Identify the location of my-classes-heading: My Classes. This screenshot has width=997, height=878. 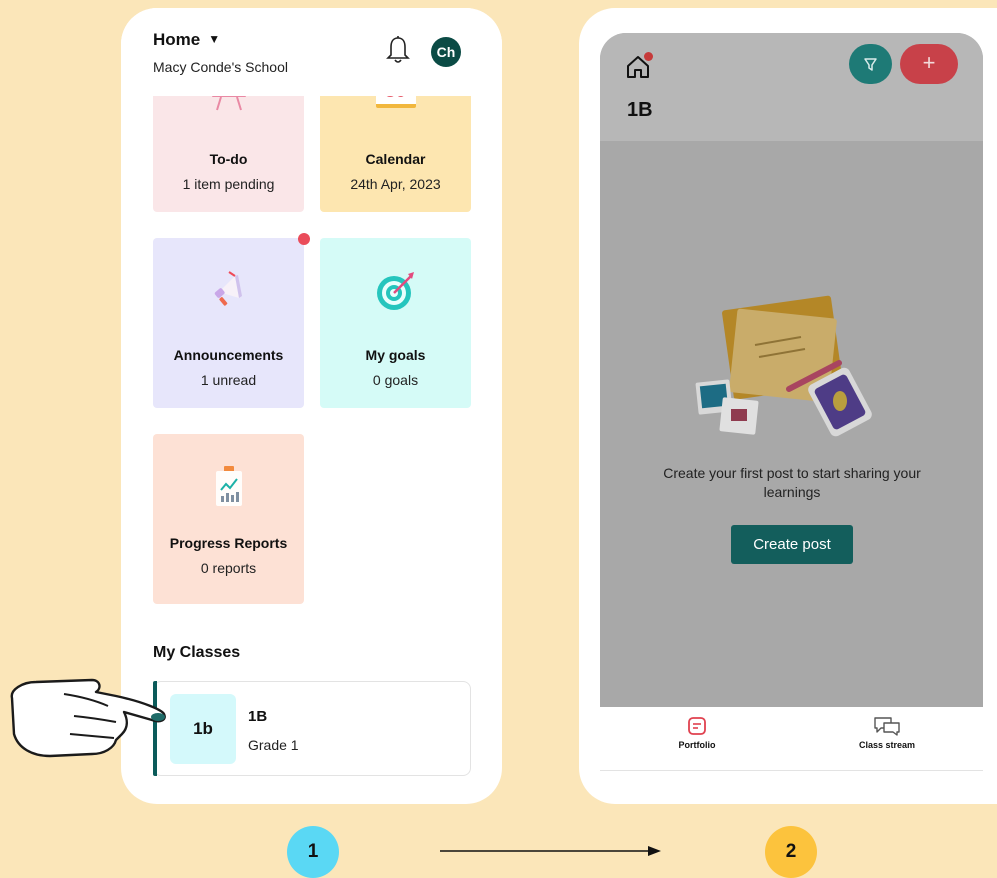
(197, 652).